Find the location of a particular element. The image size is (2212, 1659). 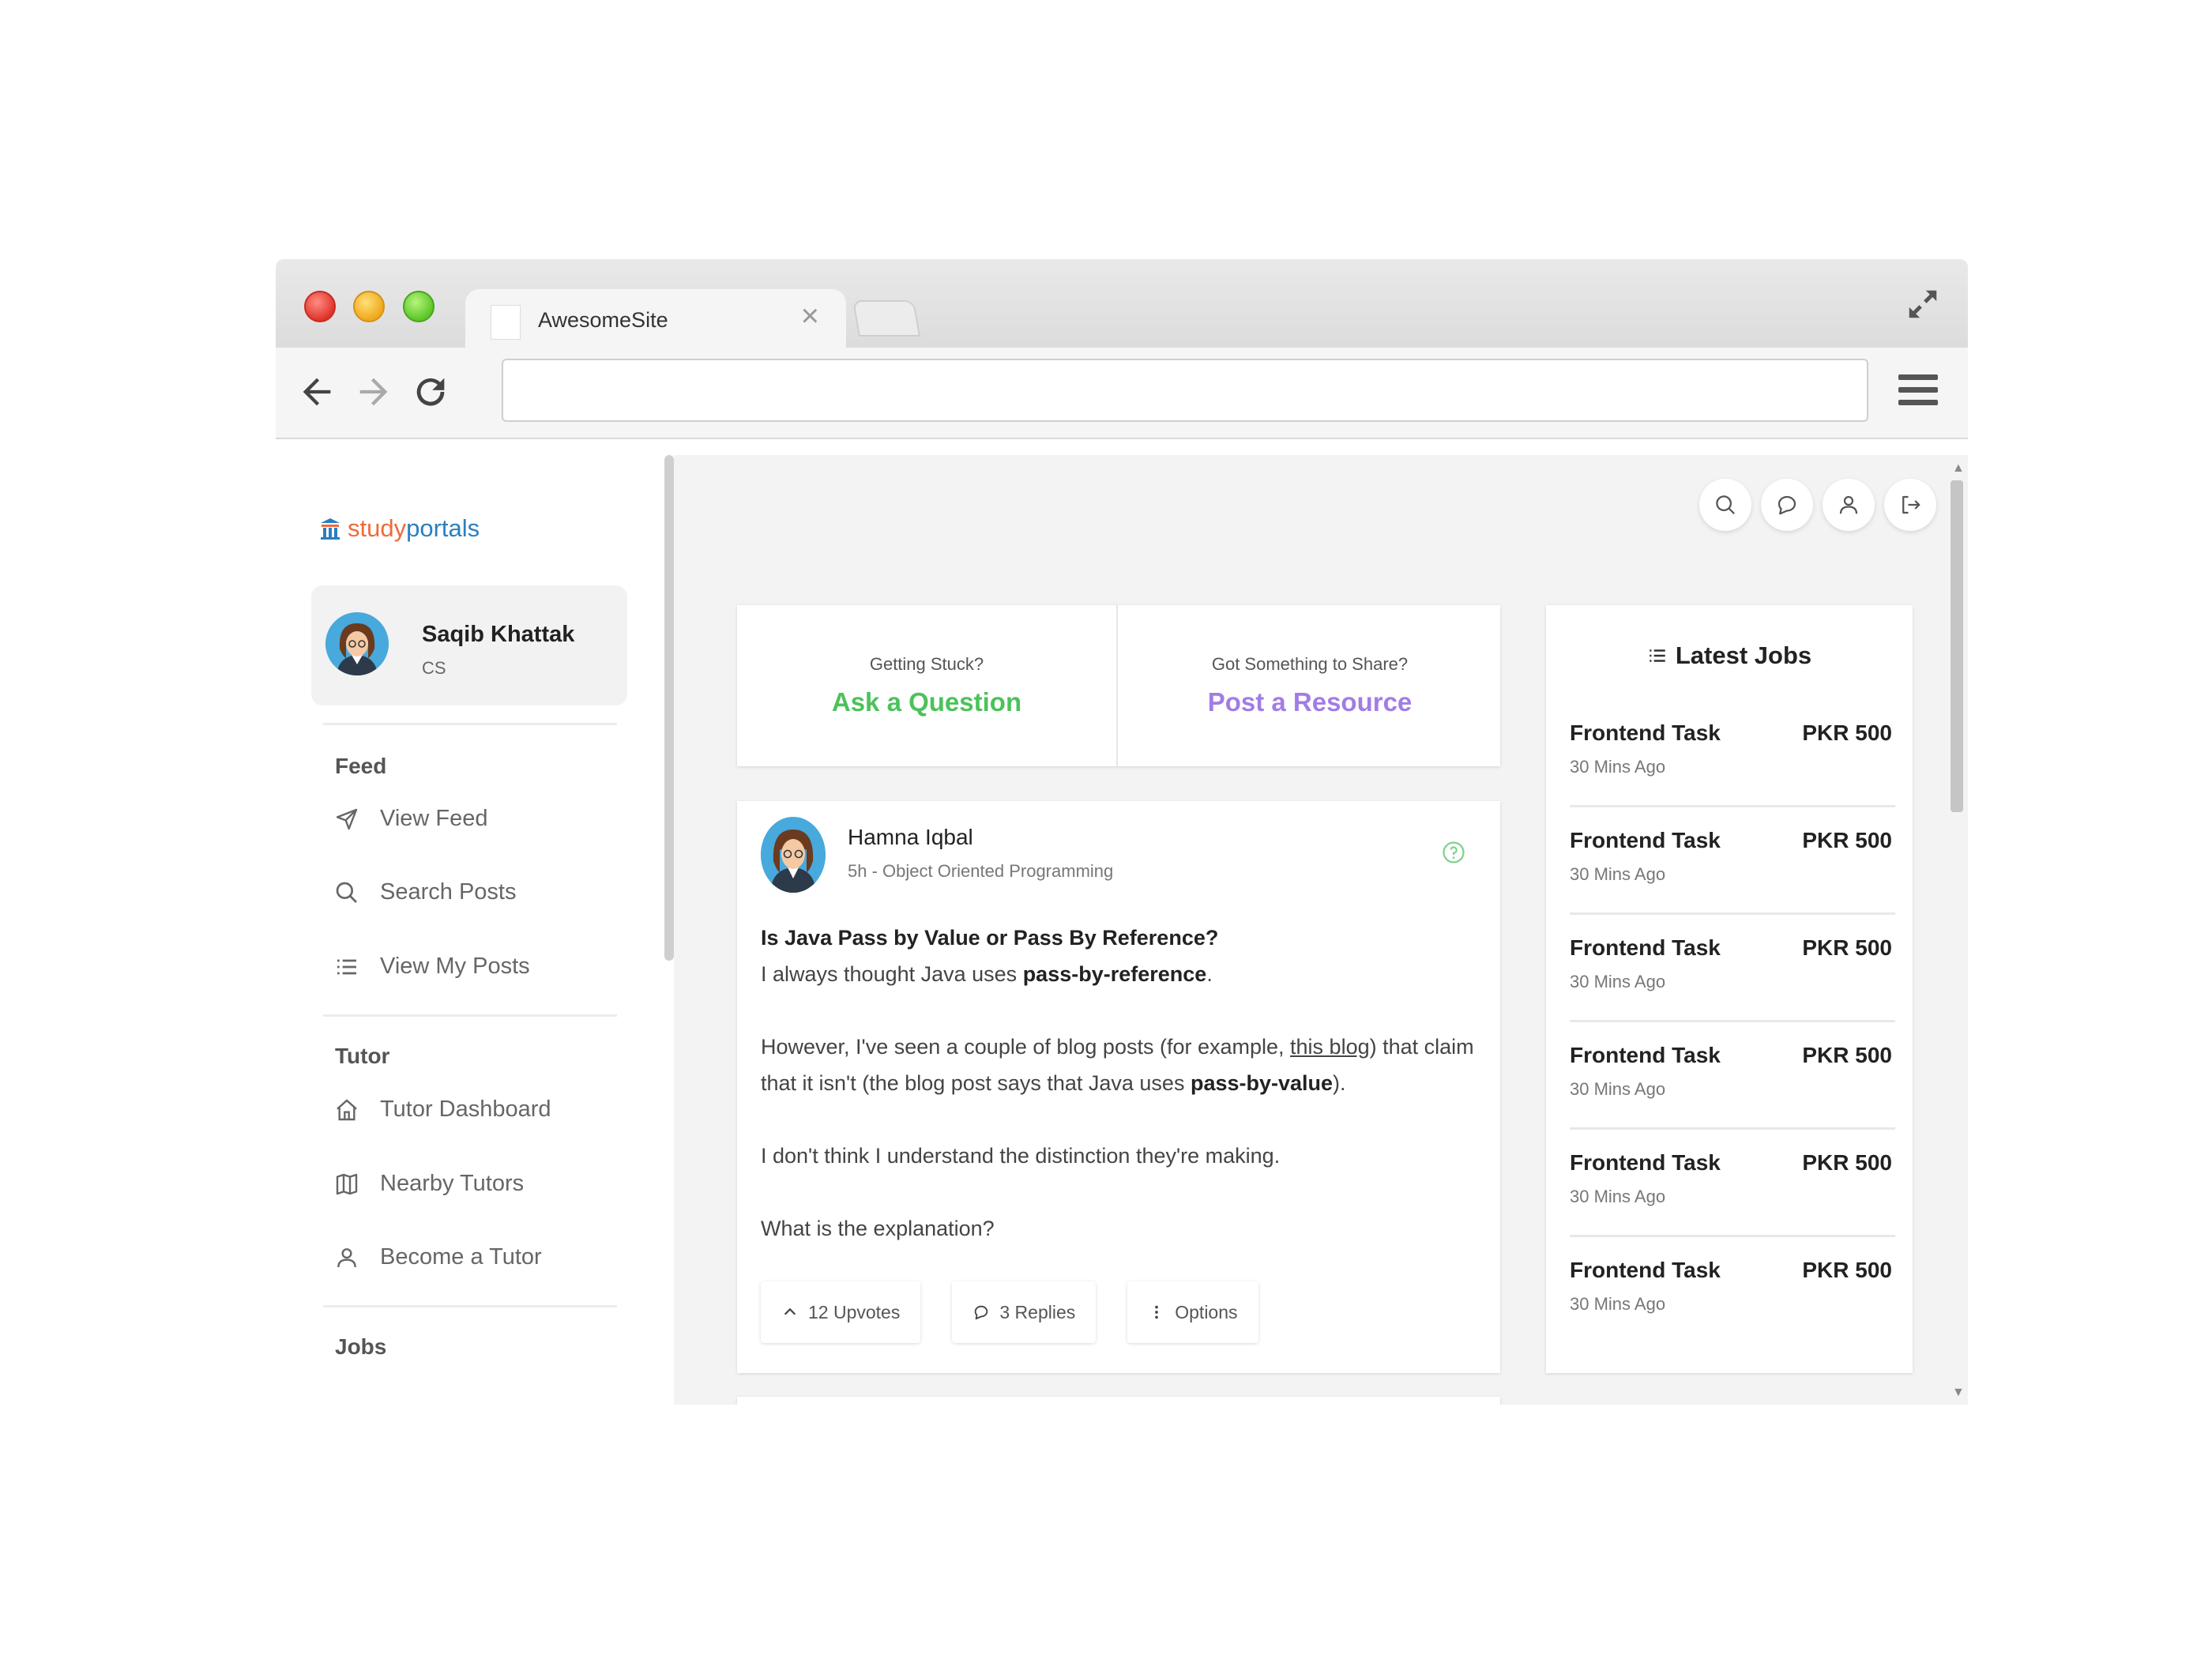

sidebar-item-become-a-tutor: Become a Tutor is located at coordinates (438, 1257).